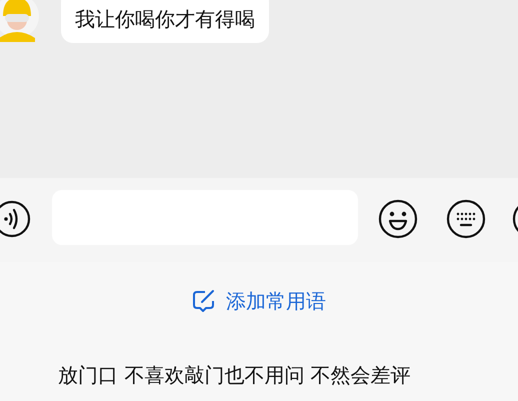  Describe the element at coordinates (398, 219) in the screenshot. I see `emoji-icon` at that location.